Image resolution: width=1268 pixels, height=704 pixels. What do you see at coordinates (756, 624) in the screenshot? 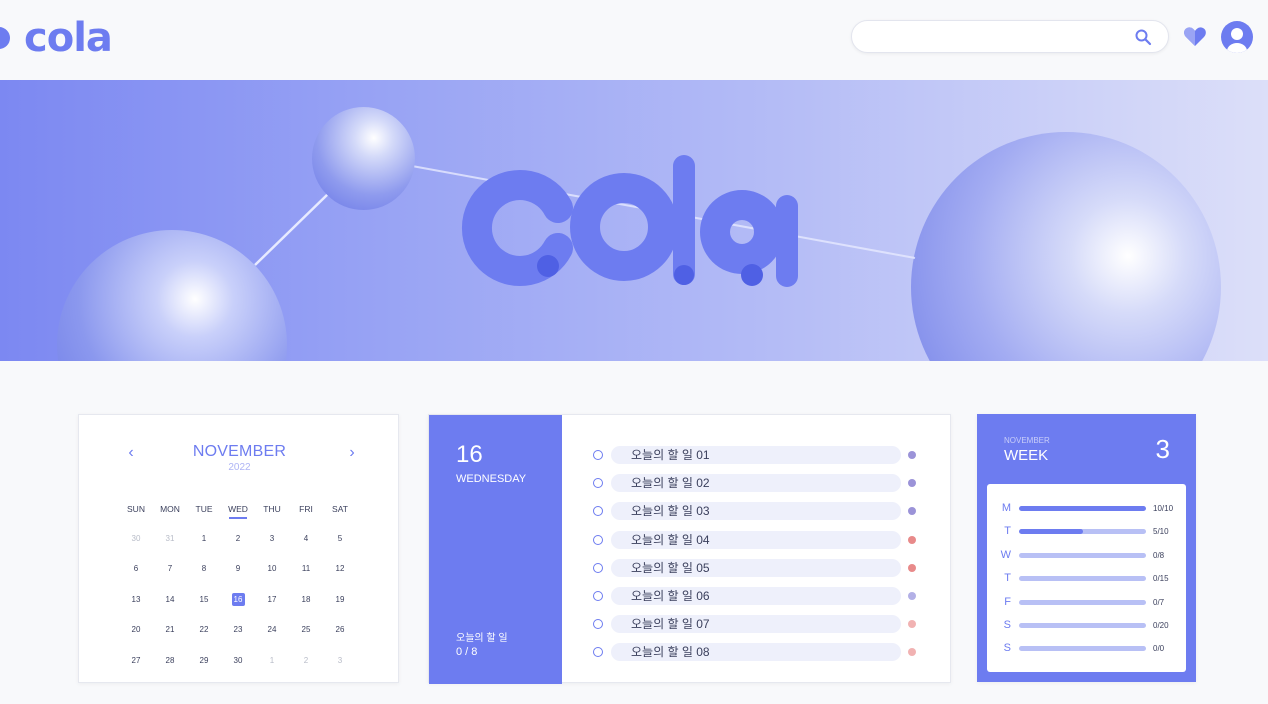
I see `todo-item-text: 오늘의 할 일 07` at bounding box center [756, 624].